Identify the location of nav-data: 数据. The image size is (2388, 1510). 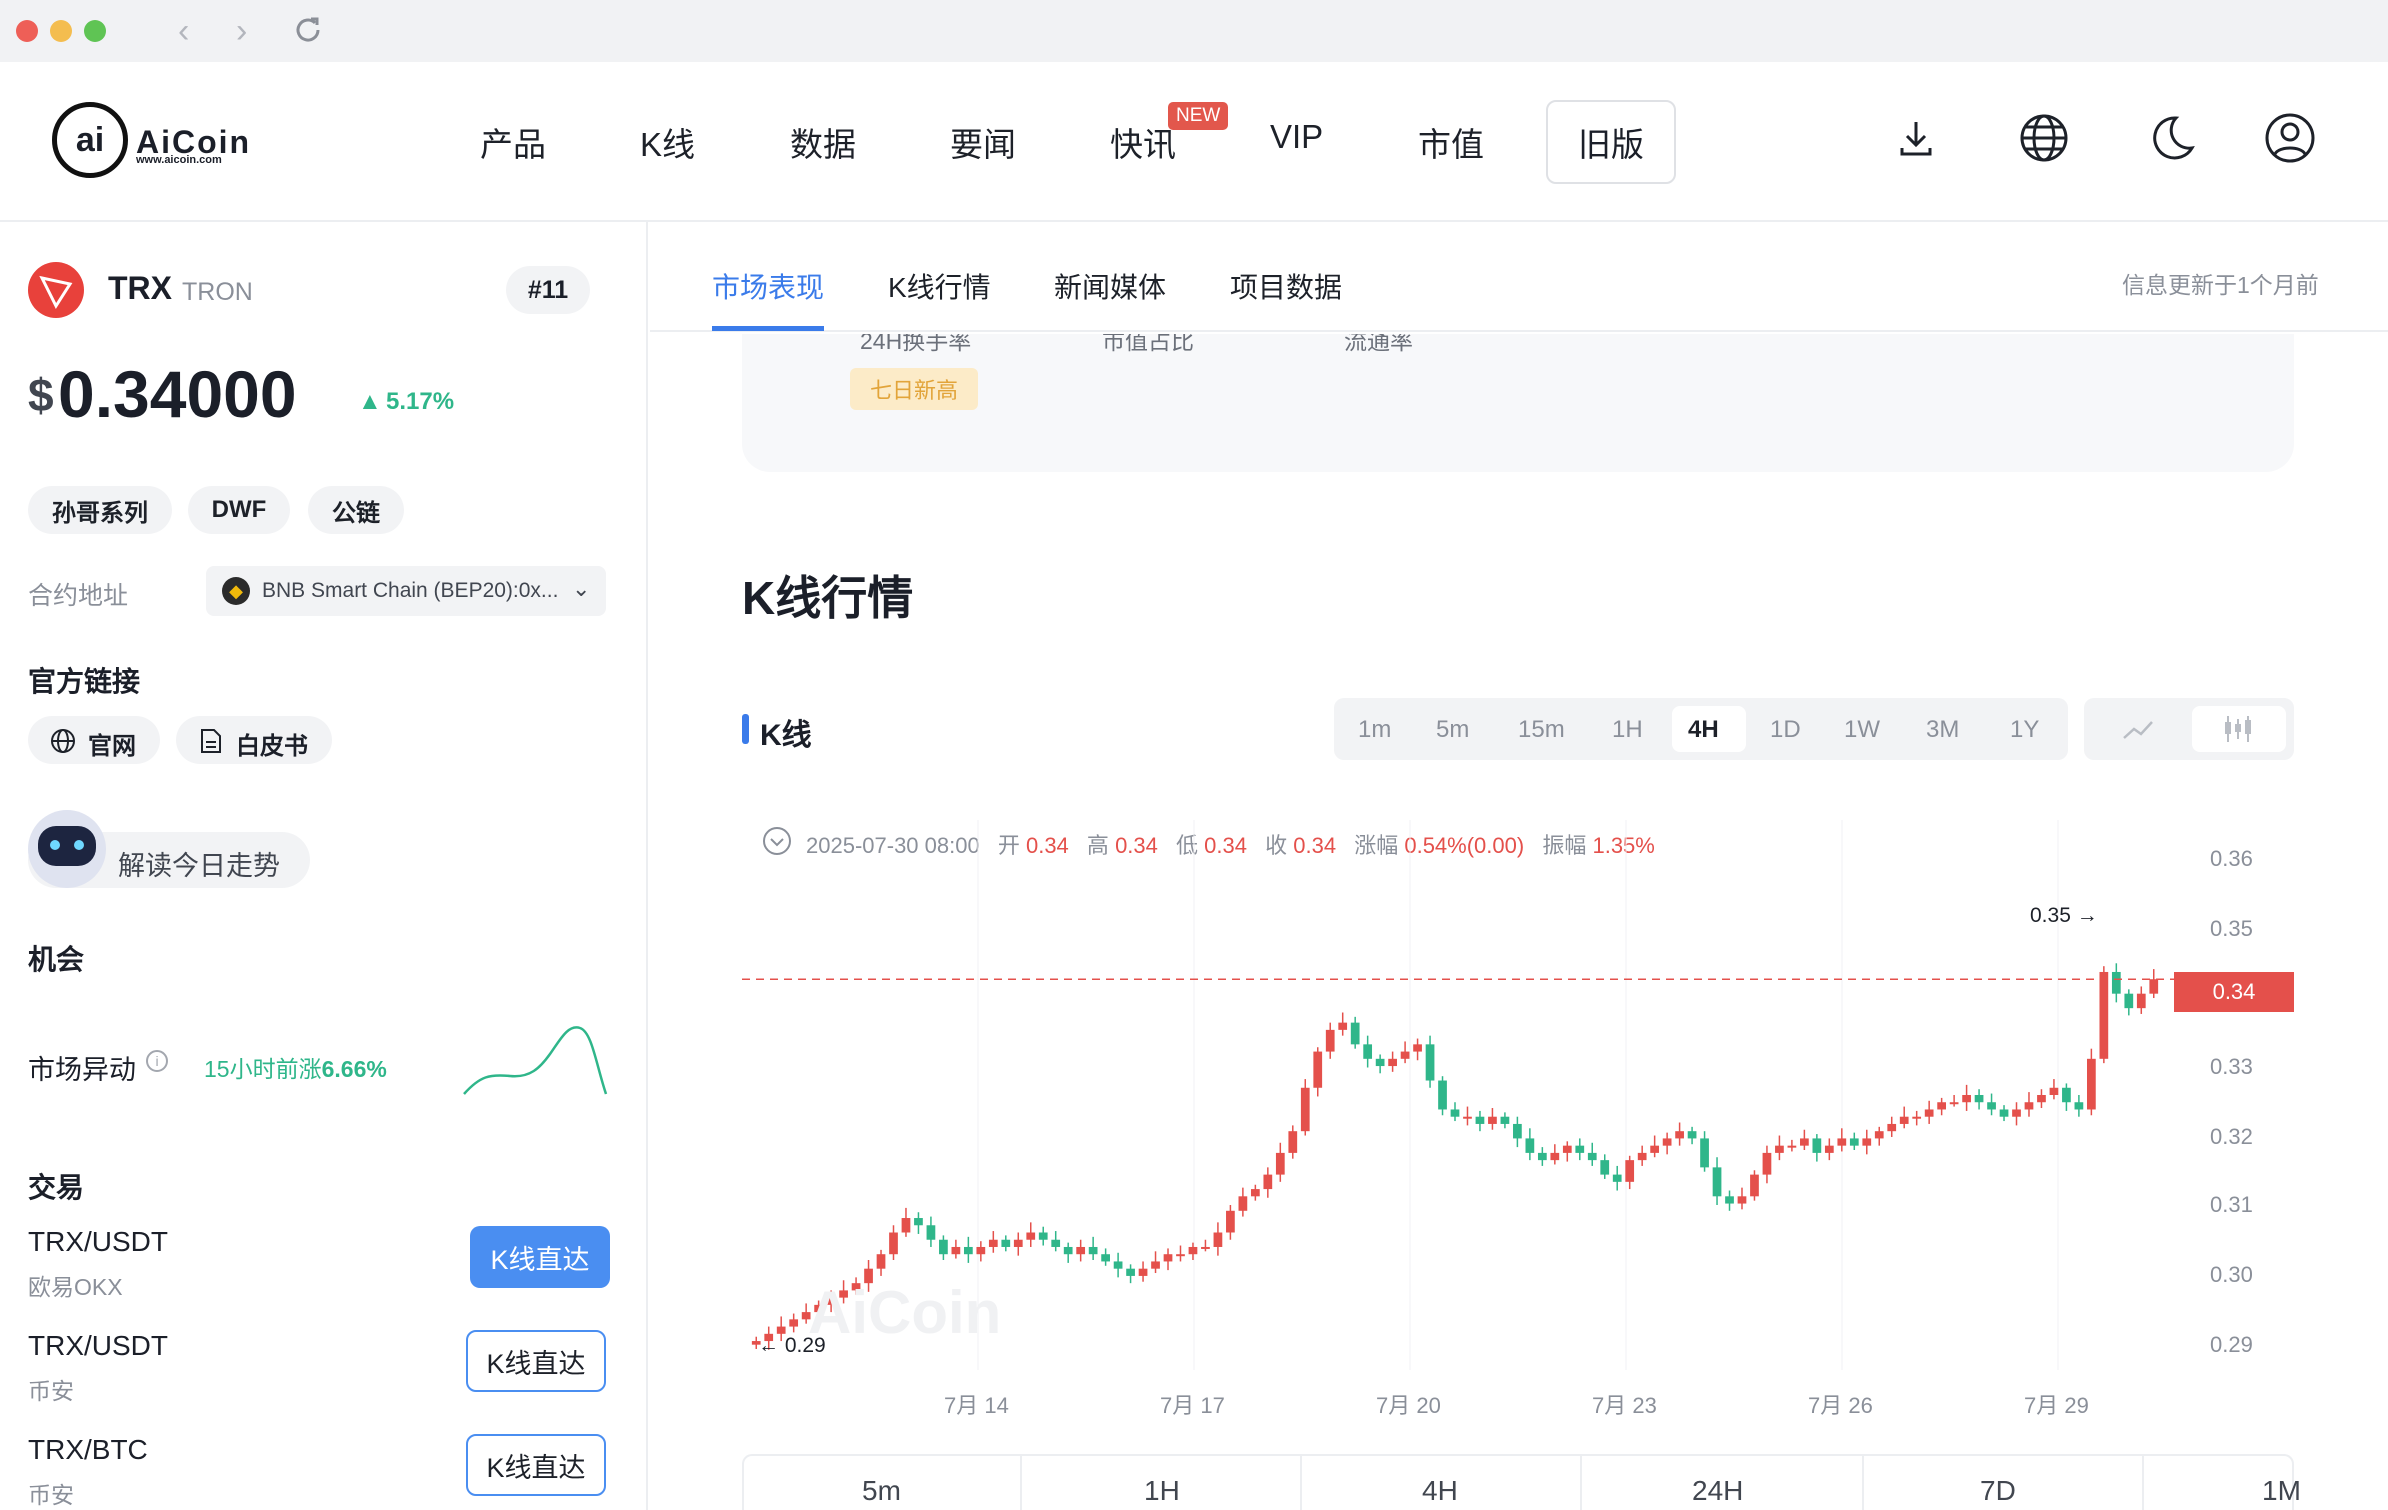
(823, 142).